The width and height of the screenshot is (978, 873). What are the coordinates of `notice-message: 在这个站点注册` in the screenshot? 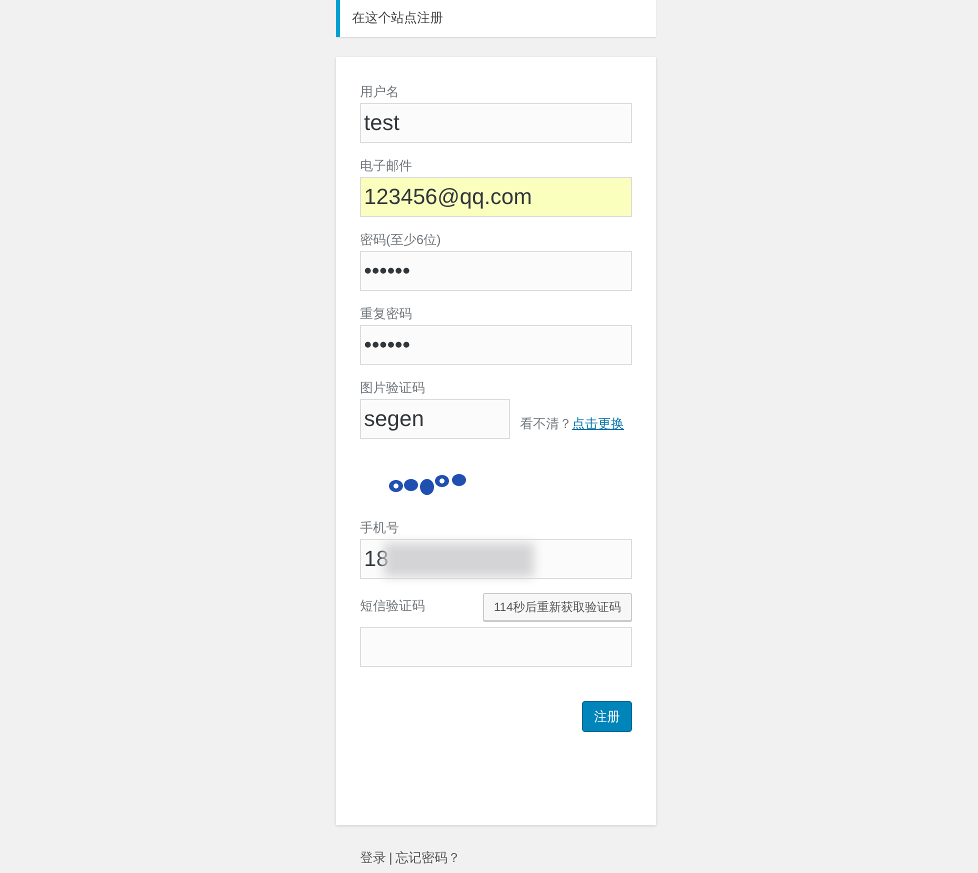 It's located at (496, 18).